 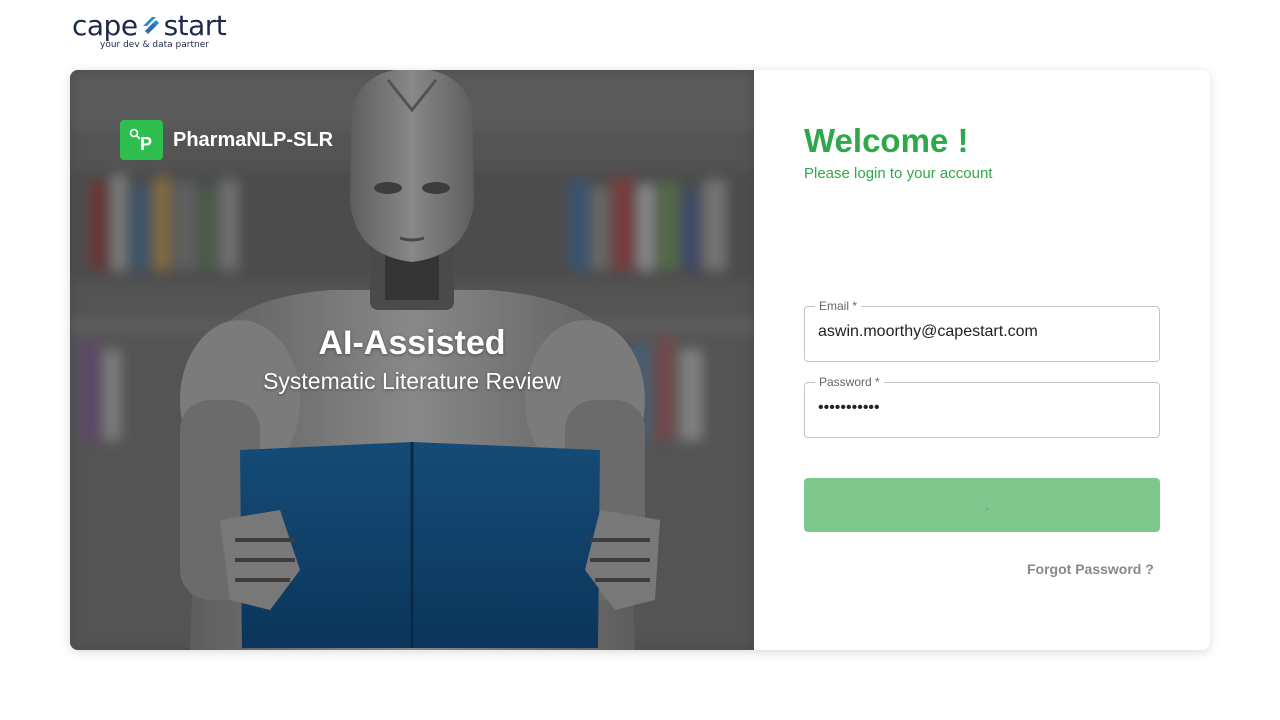 What do you see at coordinates (105, 25) in the screenshot?
I see `logo-word-left: cape` at bounding box center [105, 25].